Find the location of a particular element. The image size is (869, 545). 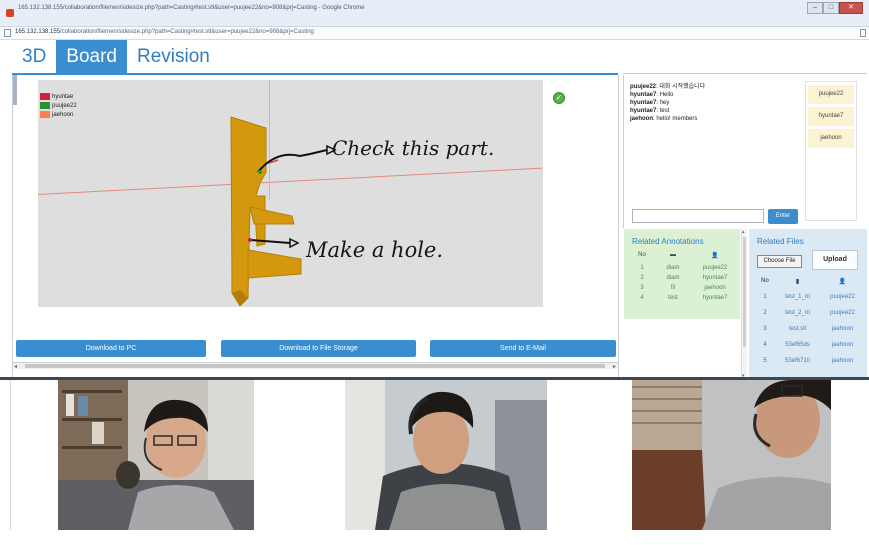

upload-button: Upload is located at coordinates (835, 260).